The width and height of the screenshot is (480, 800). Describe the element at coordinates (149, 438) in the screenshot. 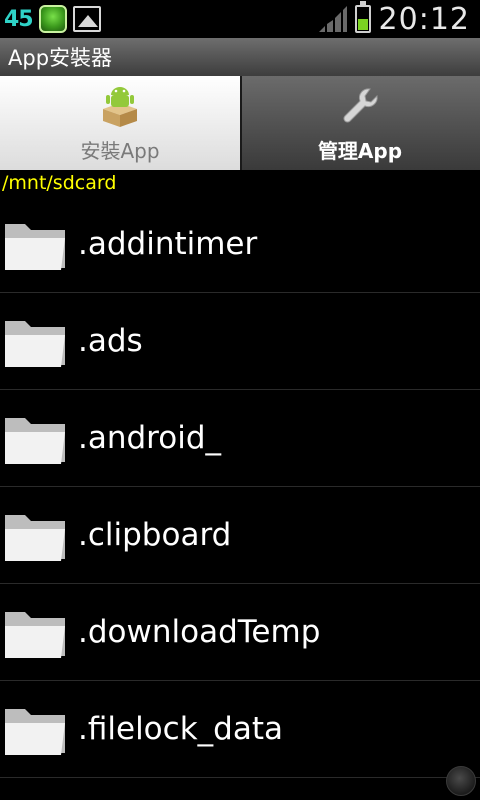

I see `file-name: .android_` at that location.